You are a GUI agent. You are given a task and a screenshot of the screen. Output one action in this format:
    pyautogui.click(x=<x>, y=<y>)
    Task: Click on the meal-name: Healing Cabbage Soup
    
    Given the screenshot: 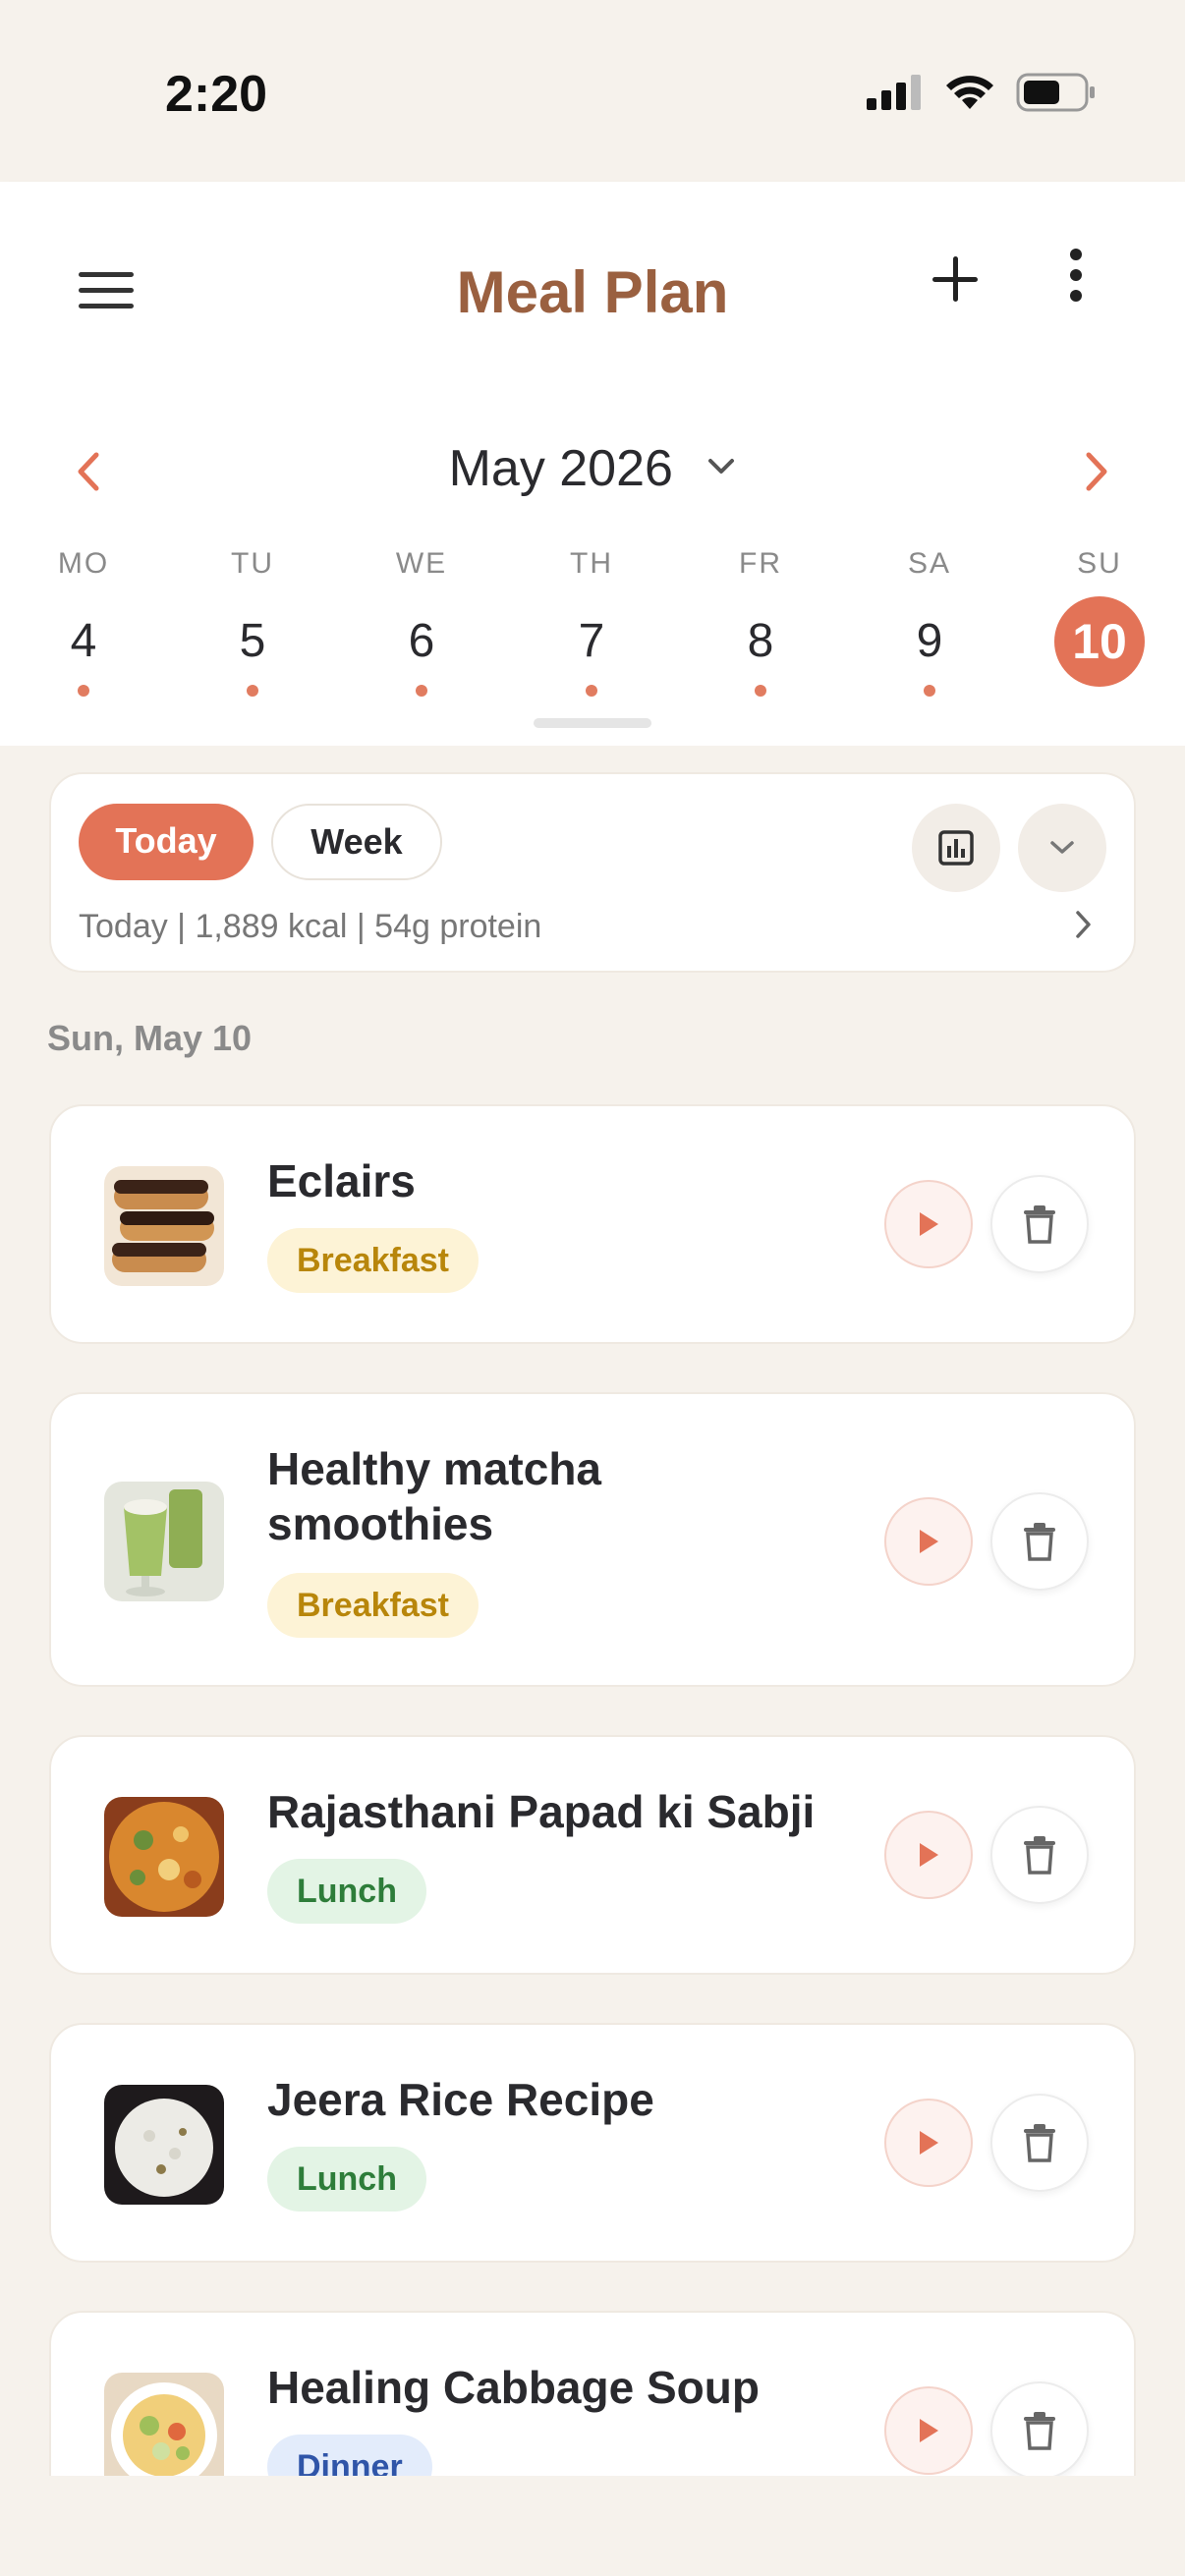 What is the action you would take?
    pyautogui.click(x=513, y=2387)
    